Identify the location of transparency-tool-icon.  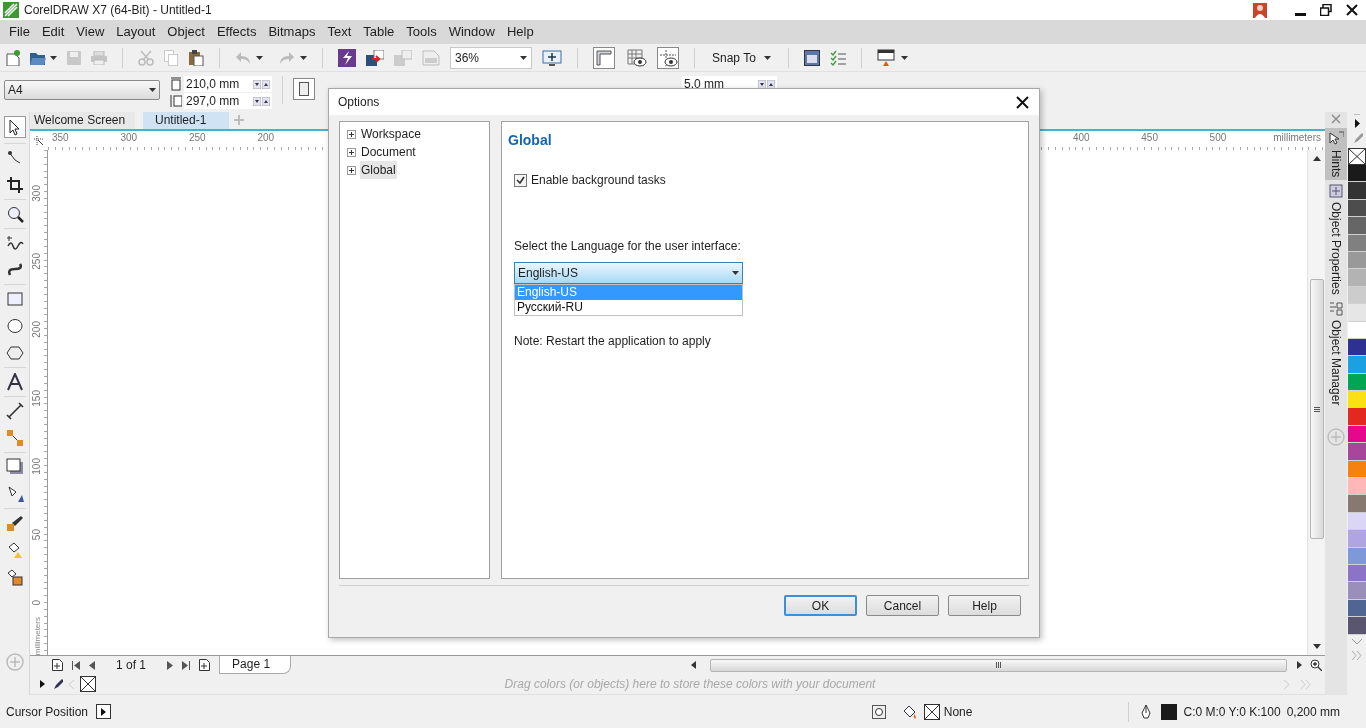
(14, 494).